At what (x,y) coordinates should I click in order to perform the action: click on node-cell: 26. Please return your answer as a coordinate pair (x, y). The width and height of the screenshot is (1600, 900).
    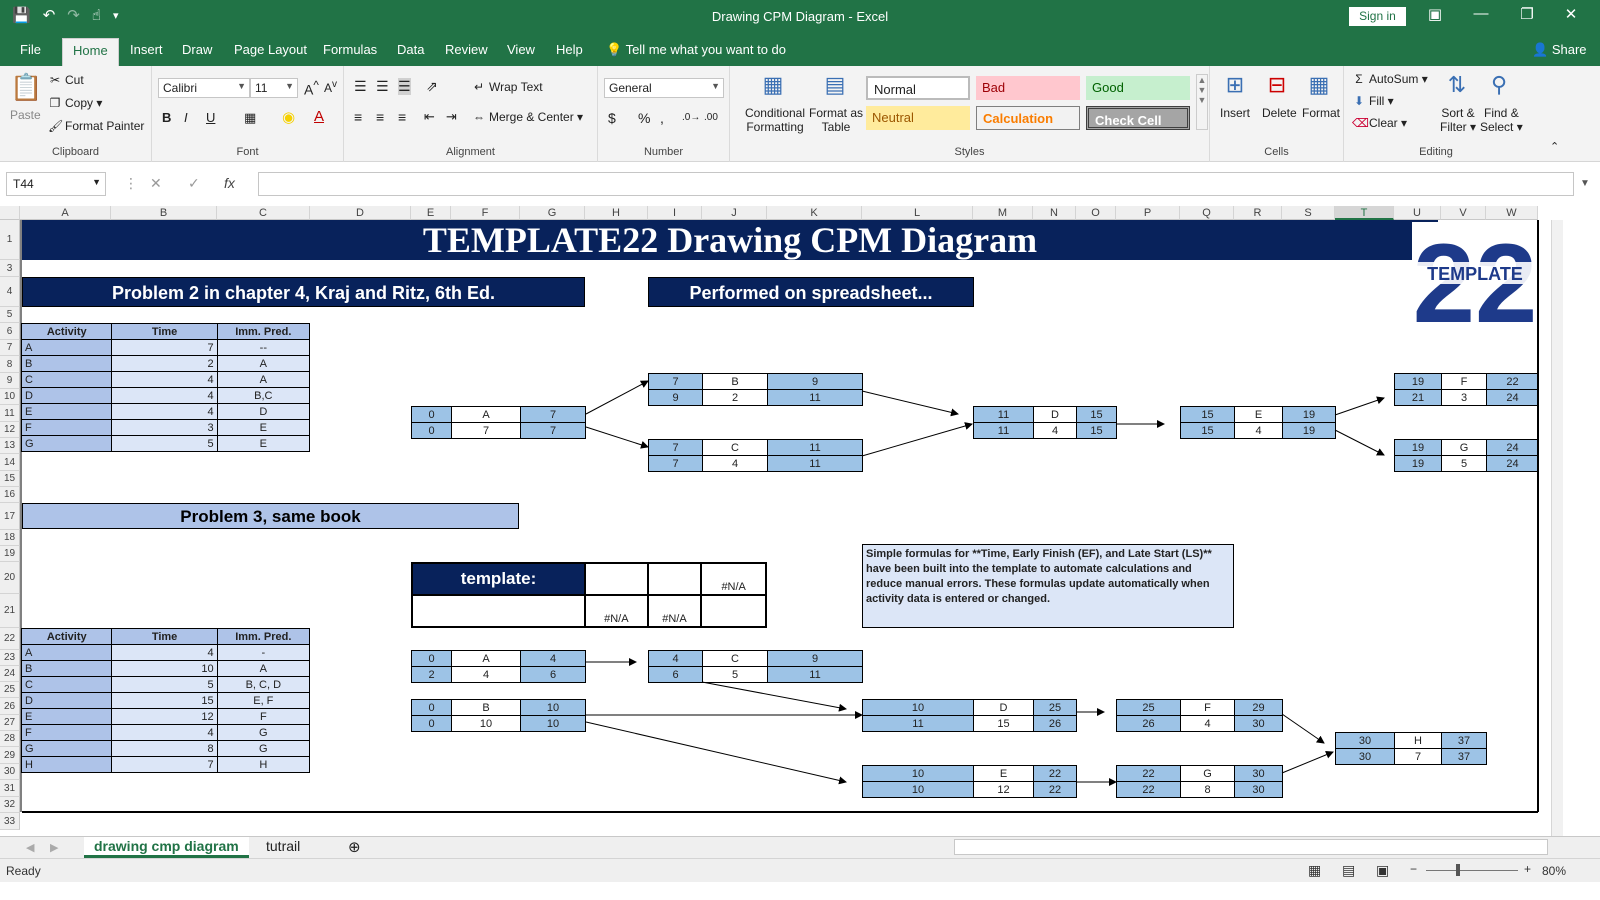
    Looking at the image, I should click on (1055, 723).